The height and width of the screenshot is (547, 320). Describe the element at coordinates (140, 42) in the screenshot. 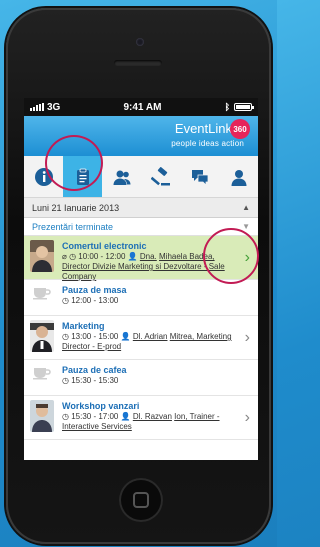

I see `front-camera` at that location.